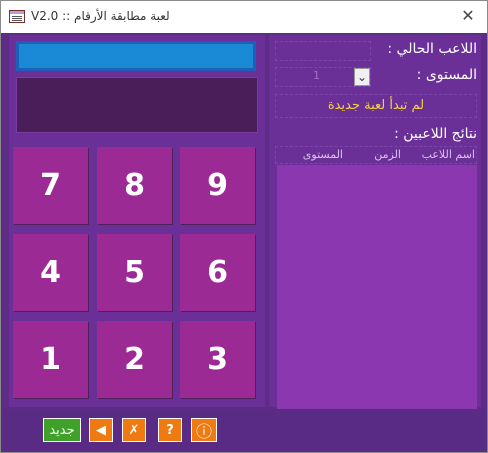 Image resolution: width=488 pixels, height=453 pixels. Describe the element at coordinates (376, 105) in the screenshot. I see `status-message: لم تبدأ لعبة جديدة` at that location.